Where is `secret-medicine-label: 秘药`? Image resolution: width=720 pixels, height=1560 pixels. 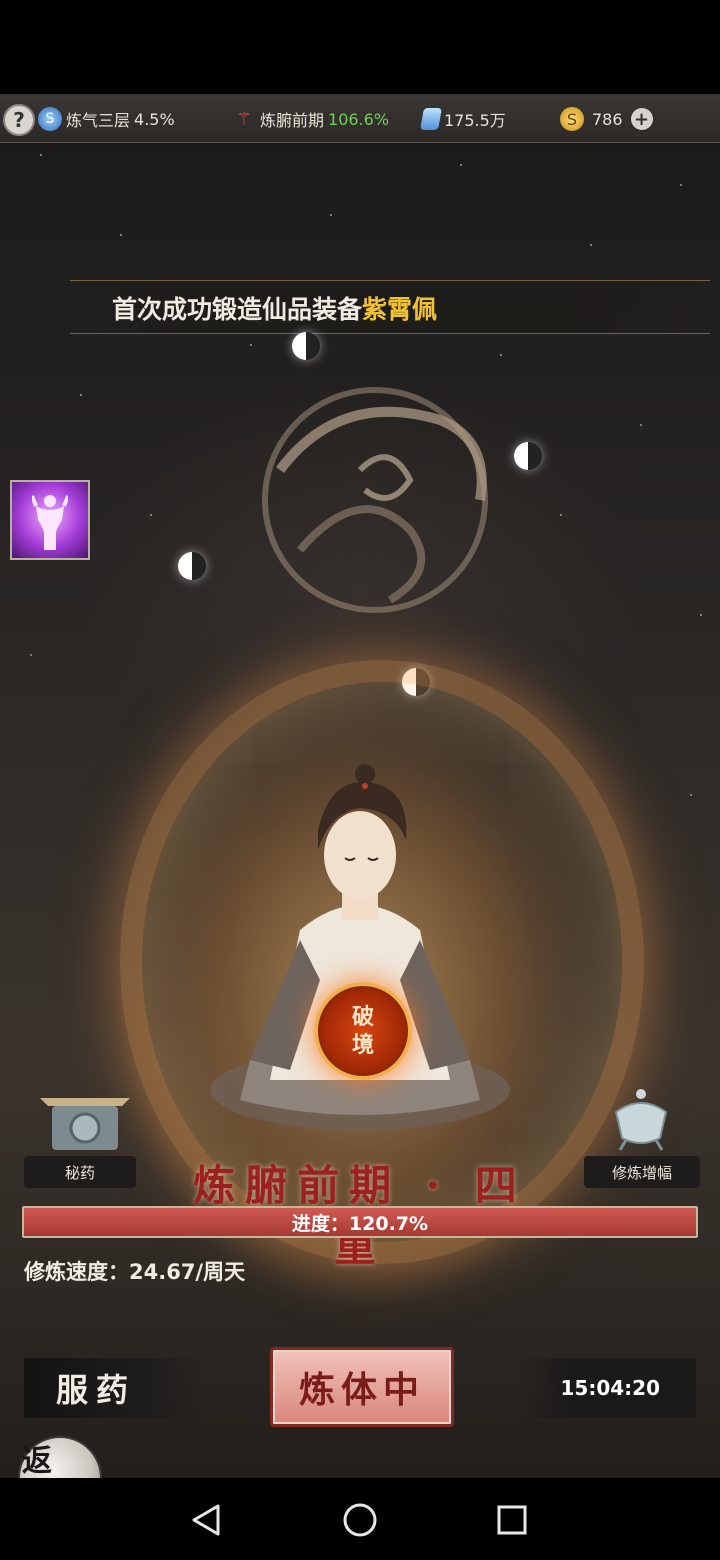 secret-medicine-label: 秘药 is located at coordinates (80, 1172).